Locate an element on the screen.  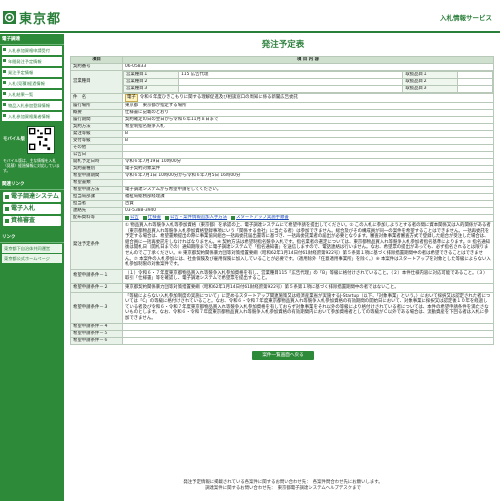
case-name: 令和６年度ひきこもりに関する理解促進及び相談窓口の周知に係る新聞広告委託 is located at coordinates (218, 97).